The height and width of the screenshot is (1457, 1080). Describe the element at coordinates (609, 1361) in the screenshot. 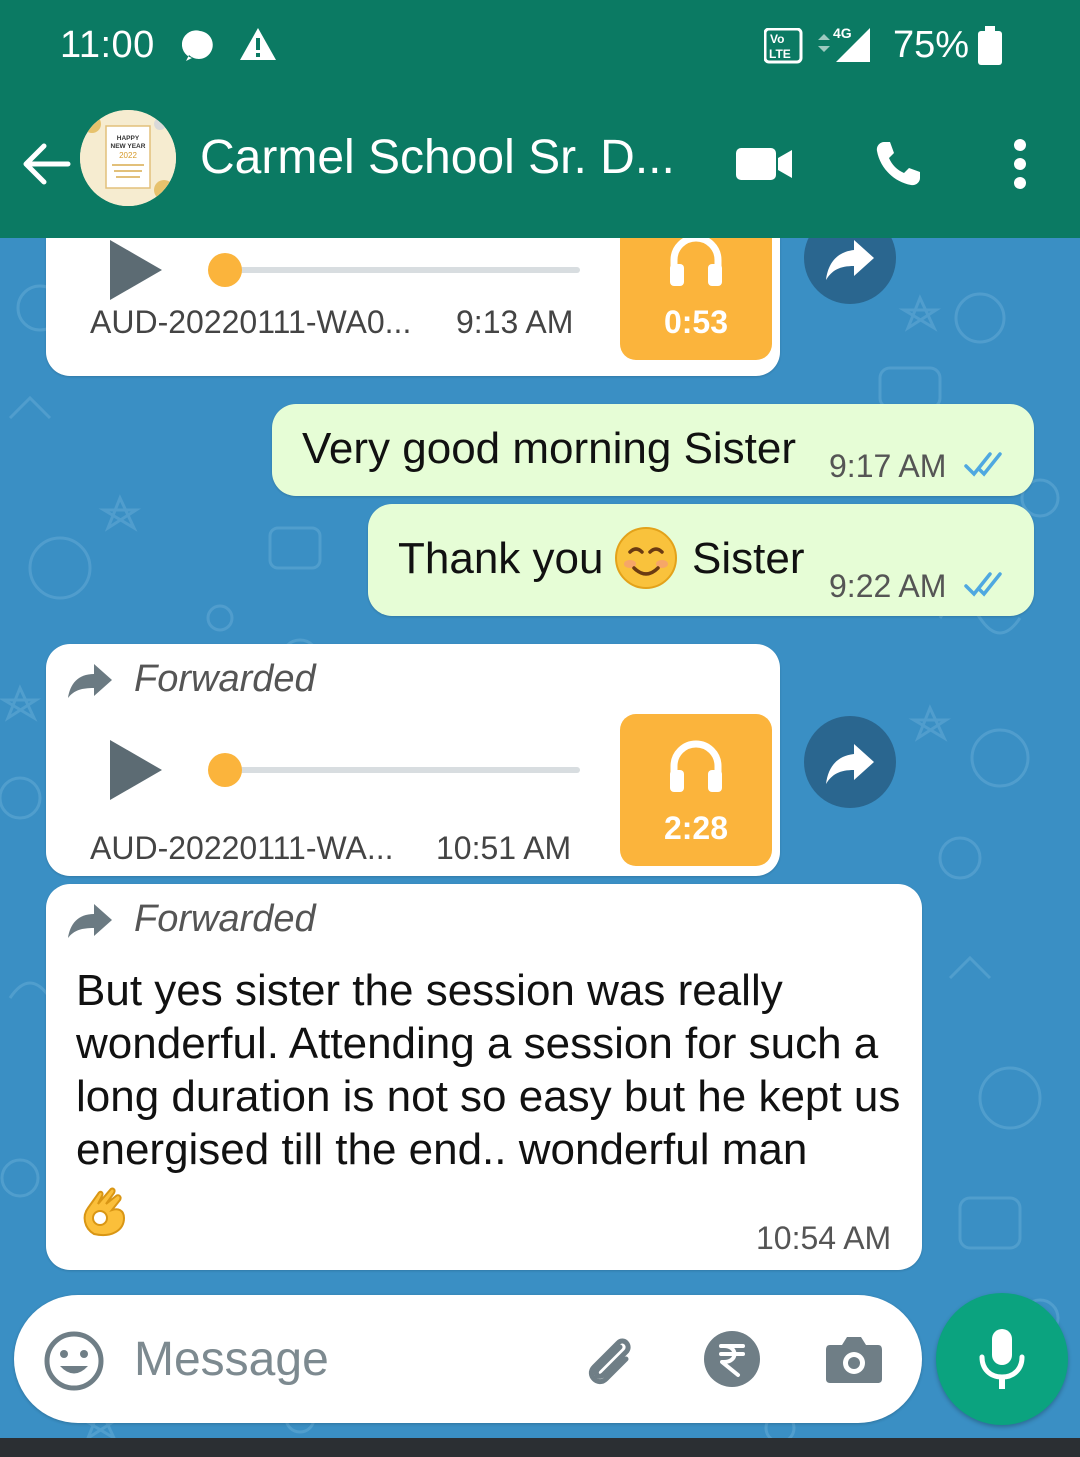

I see `paperclip-icon` at that location.